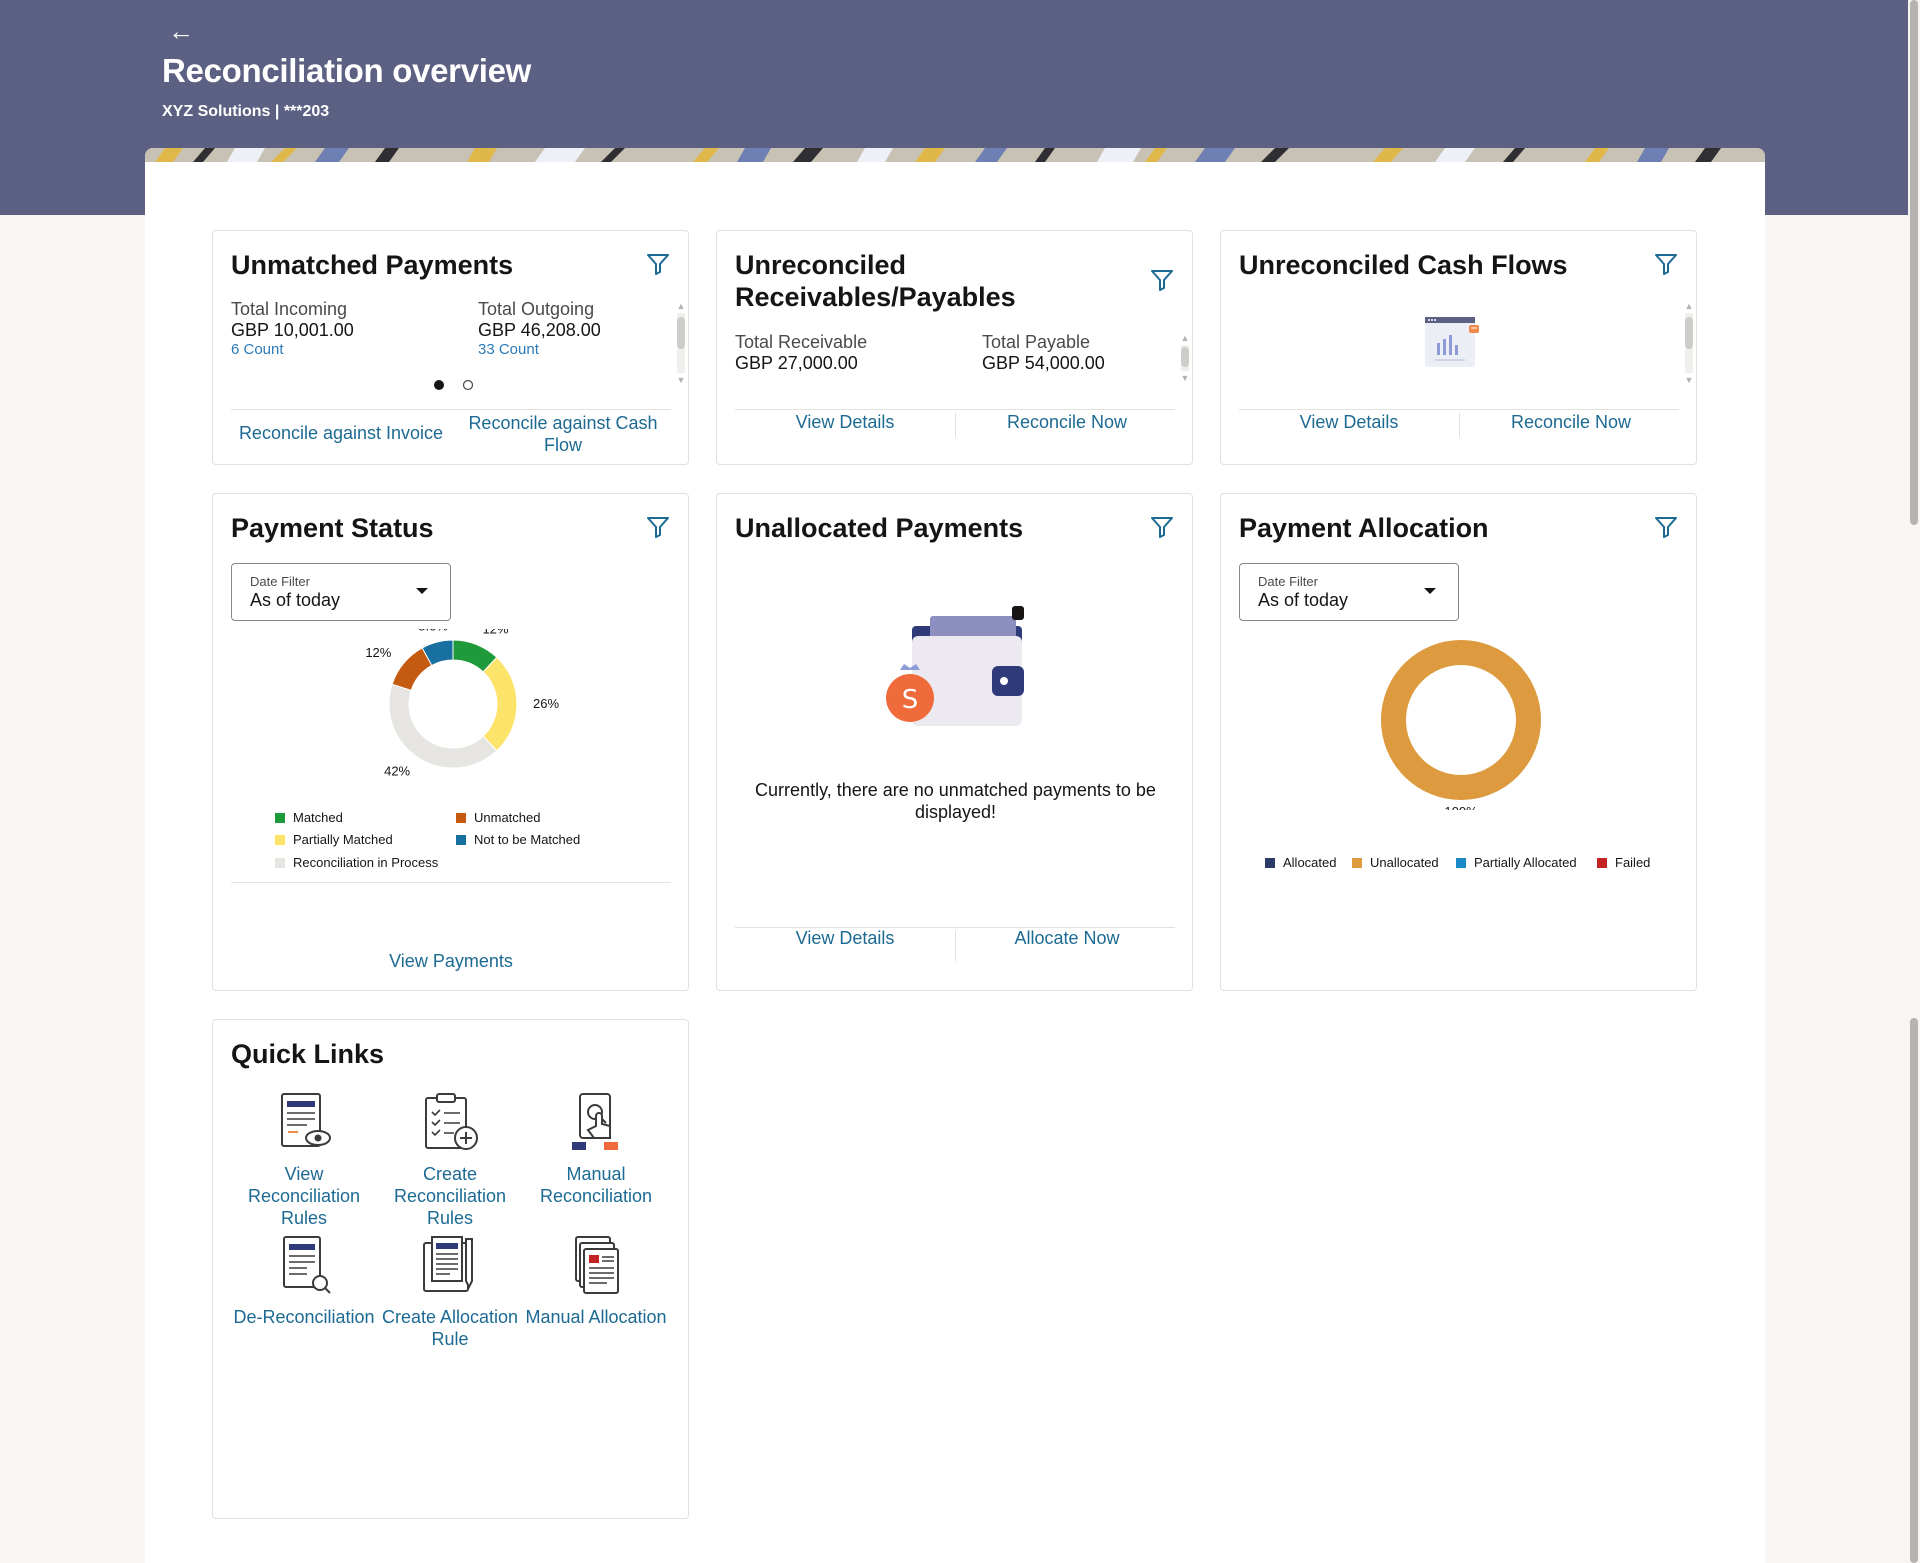 This screenshot has height=1563, width=1920. Describe the element at coordinates (1303, 600) in the screenshot. I see `date-filter-value: As of today` at that location.